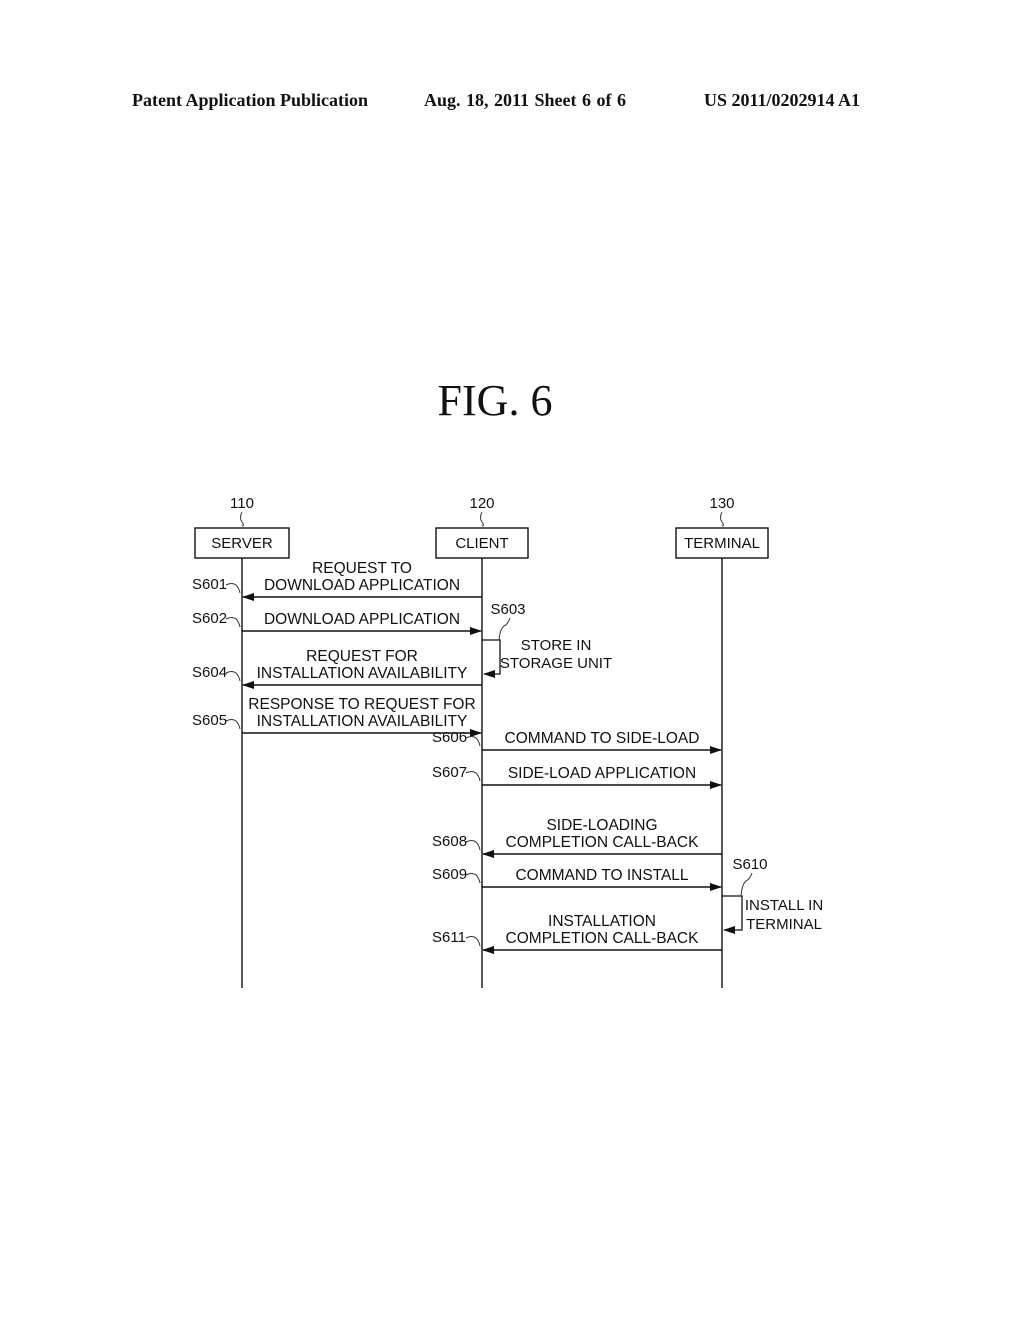 The image size is (1024, 1320). I want to click on message-label-s607: SIDE-LOAD APPLICATION, so click(602, 773).